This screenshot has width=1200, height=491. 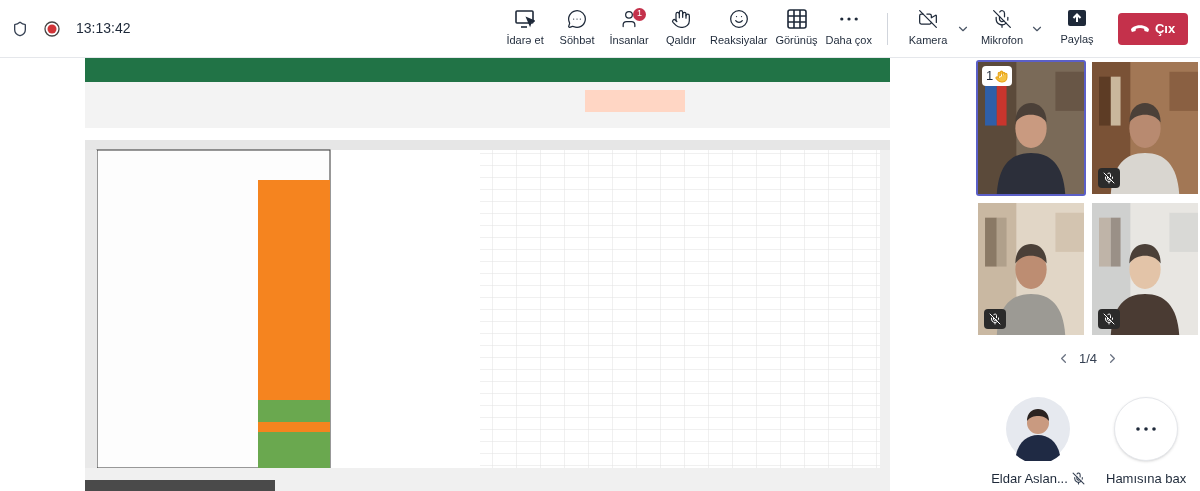 I want to click on call-timer: 13:13:42, so click(x=103, y=28).